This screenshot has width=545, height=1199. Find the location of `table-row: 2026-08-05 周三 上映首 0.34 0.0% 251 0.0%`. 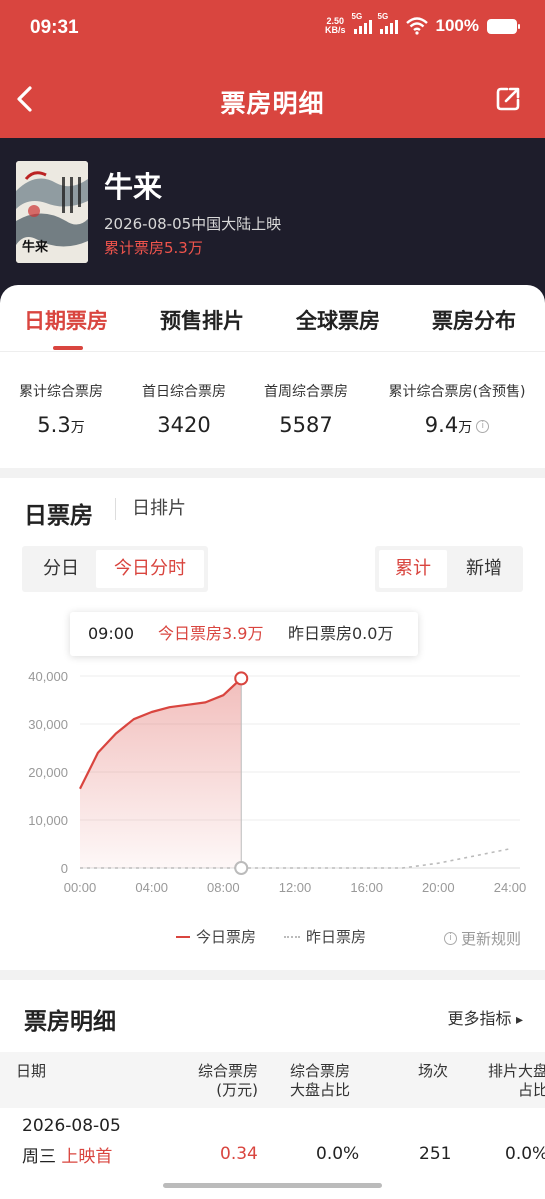

table-row: 2026-08-05 周三 上映首 0.34 0.0% 251 0.0% is located at coordinates (272, 1140).